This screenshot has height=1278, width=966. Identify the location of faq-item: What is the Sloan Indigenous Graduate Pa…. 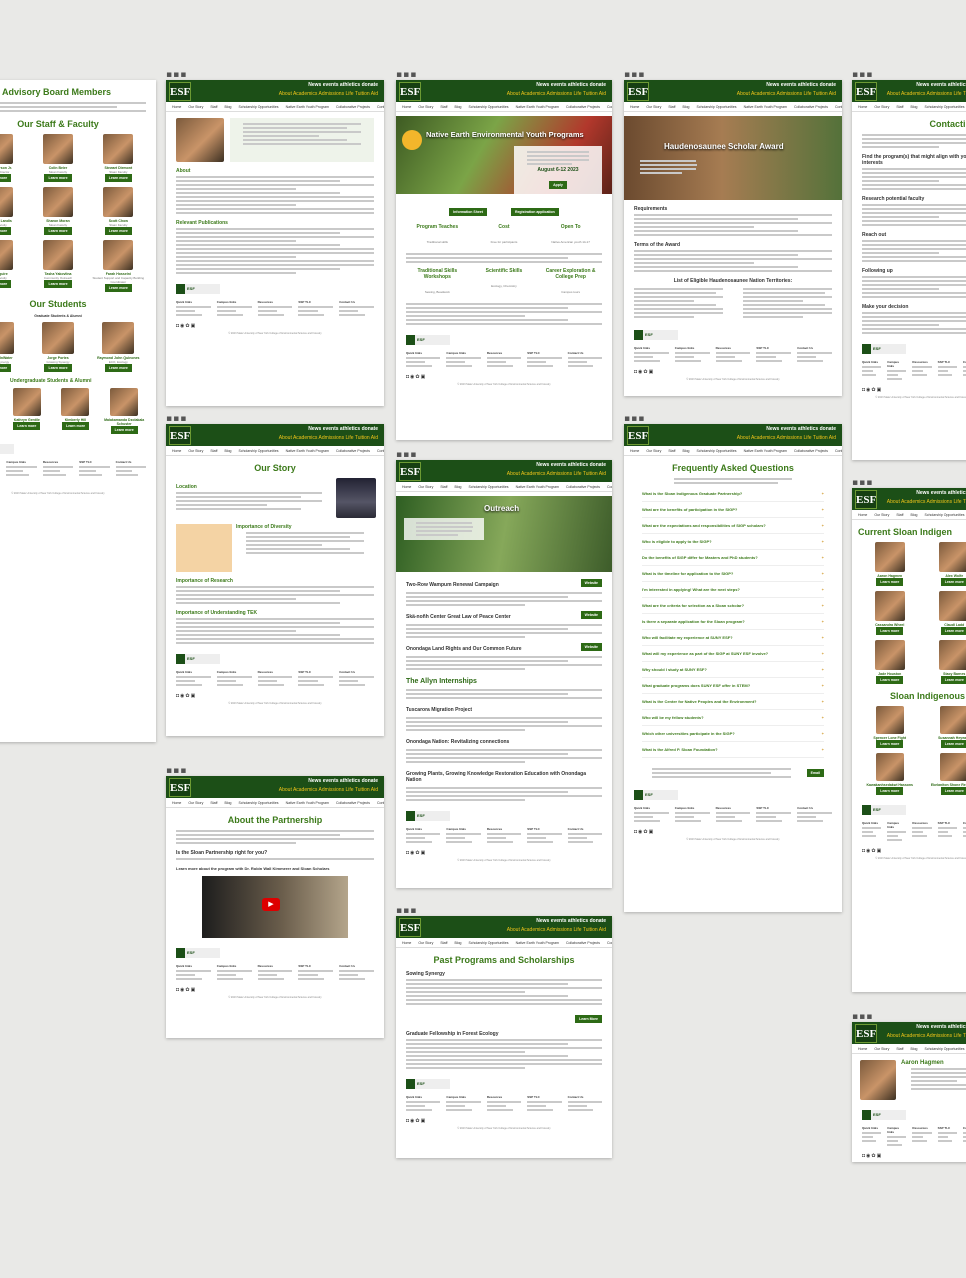
(733, 494).